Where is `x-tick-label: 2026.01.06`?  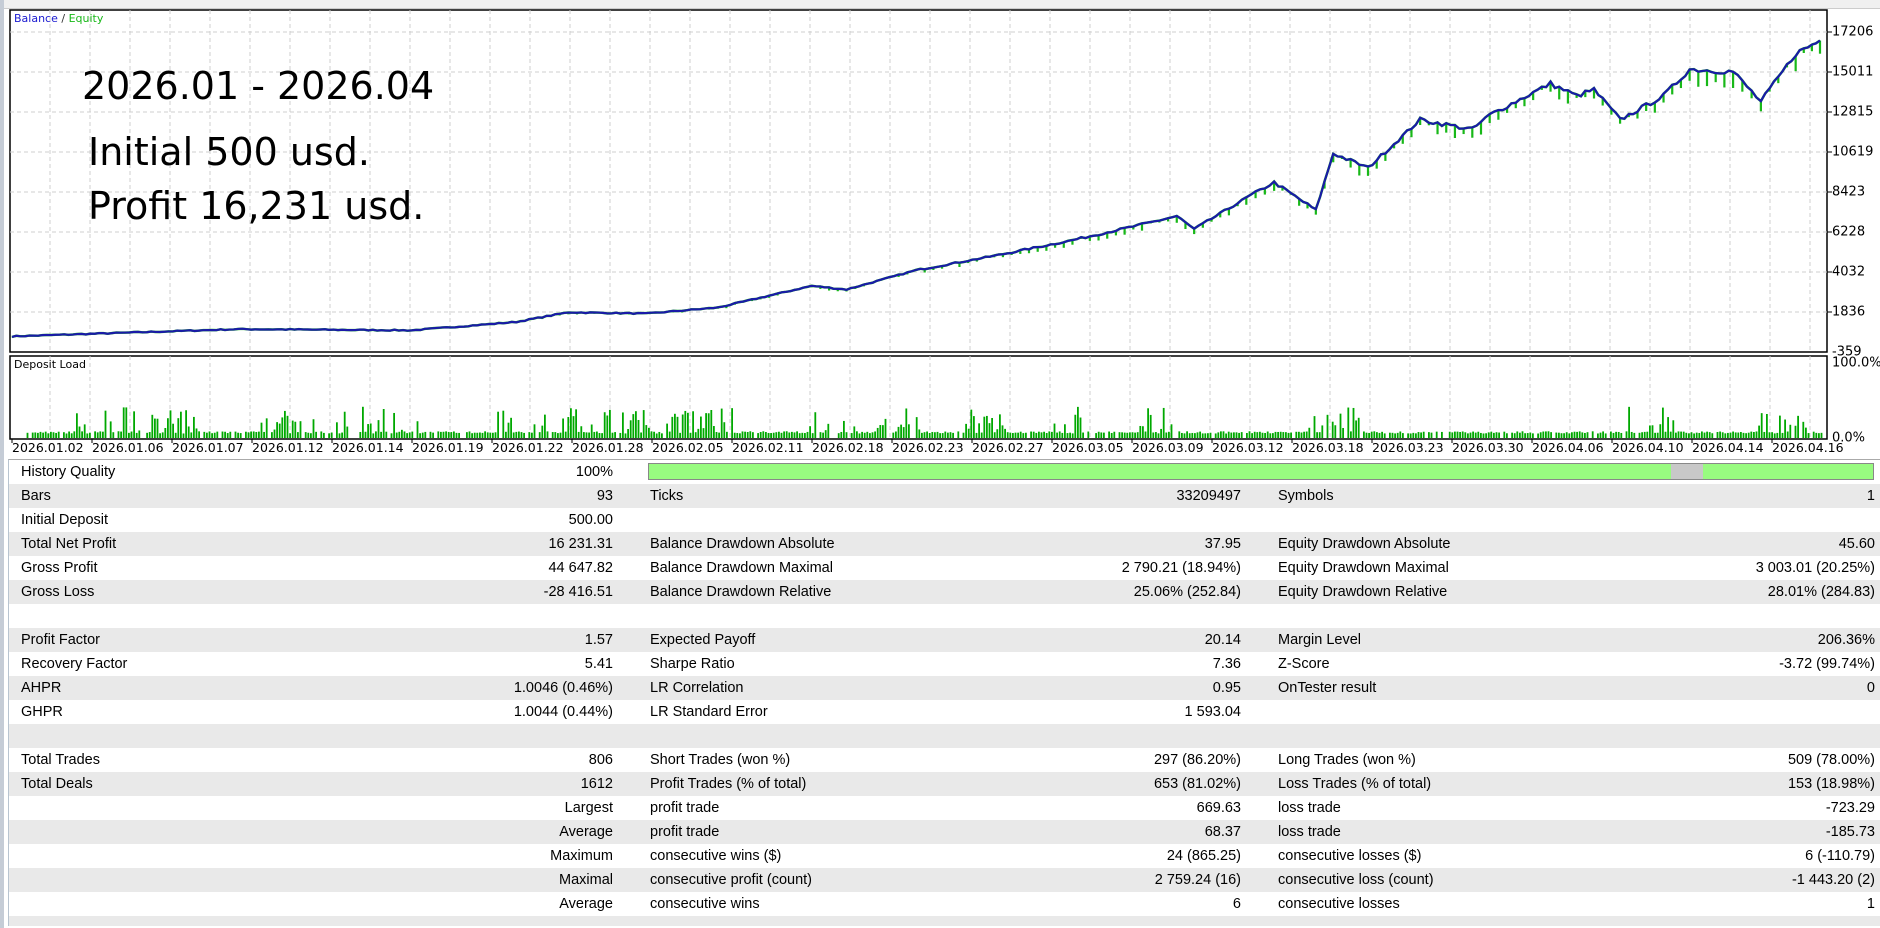
x-tick-label: 2026.01.06 is located at coordinates (128, 447).